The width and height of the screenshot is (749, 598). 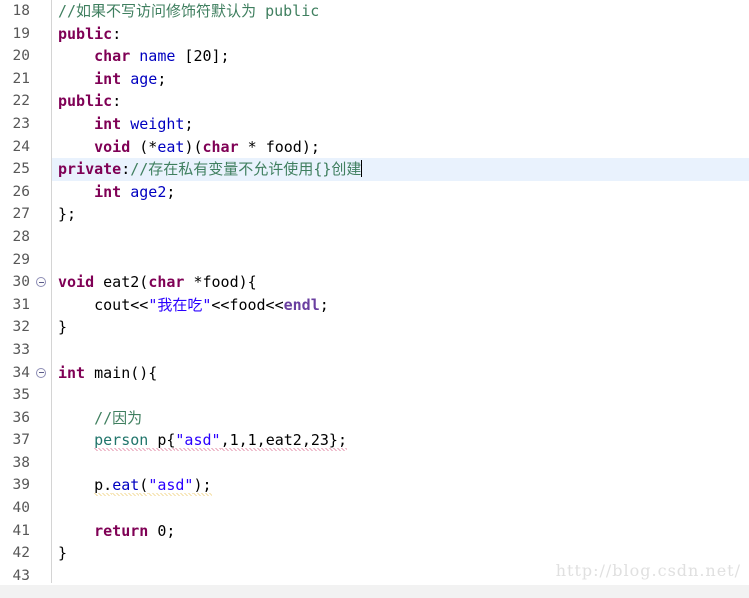 I want to click on gutter-line-19: 19, so click(x=26, y=34).